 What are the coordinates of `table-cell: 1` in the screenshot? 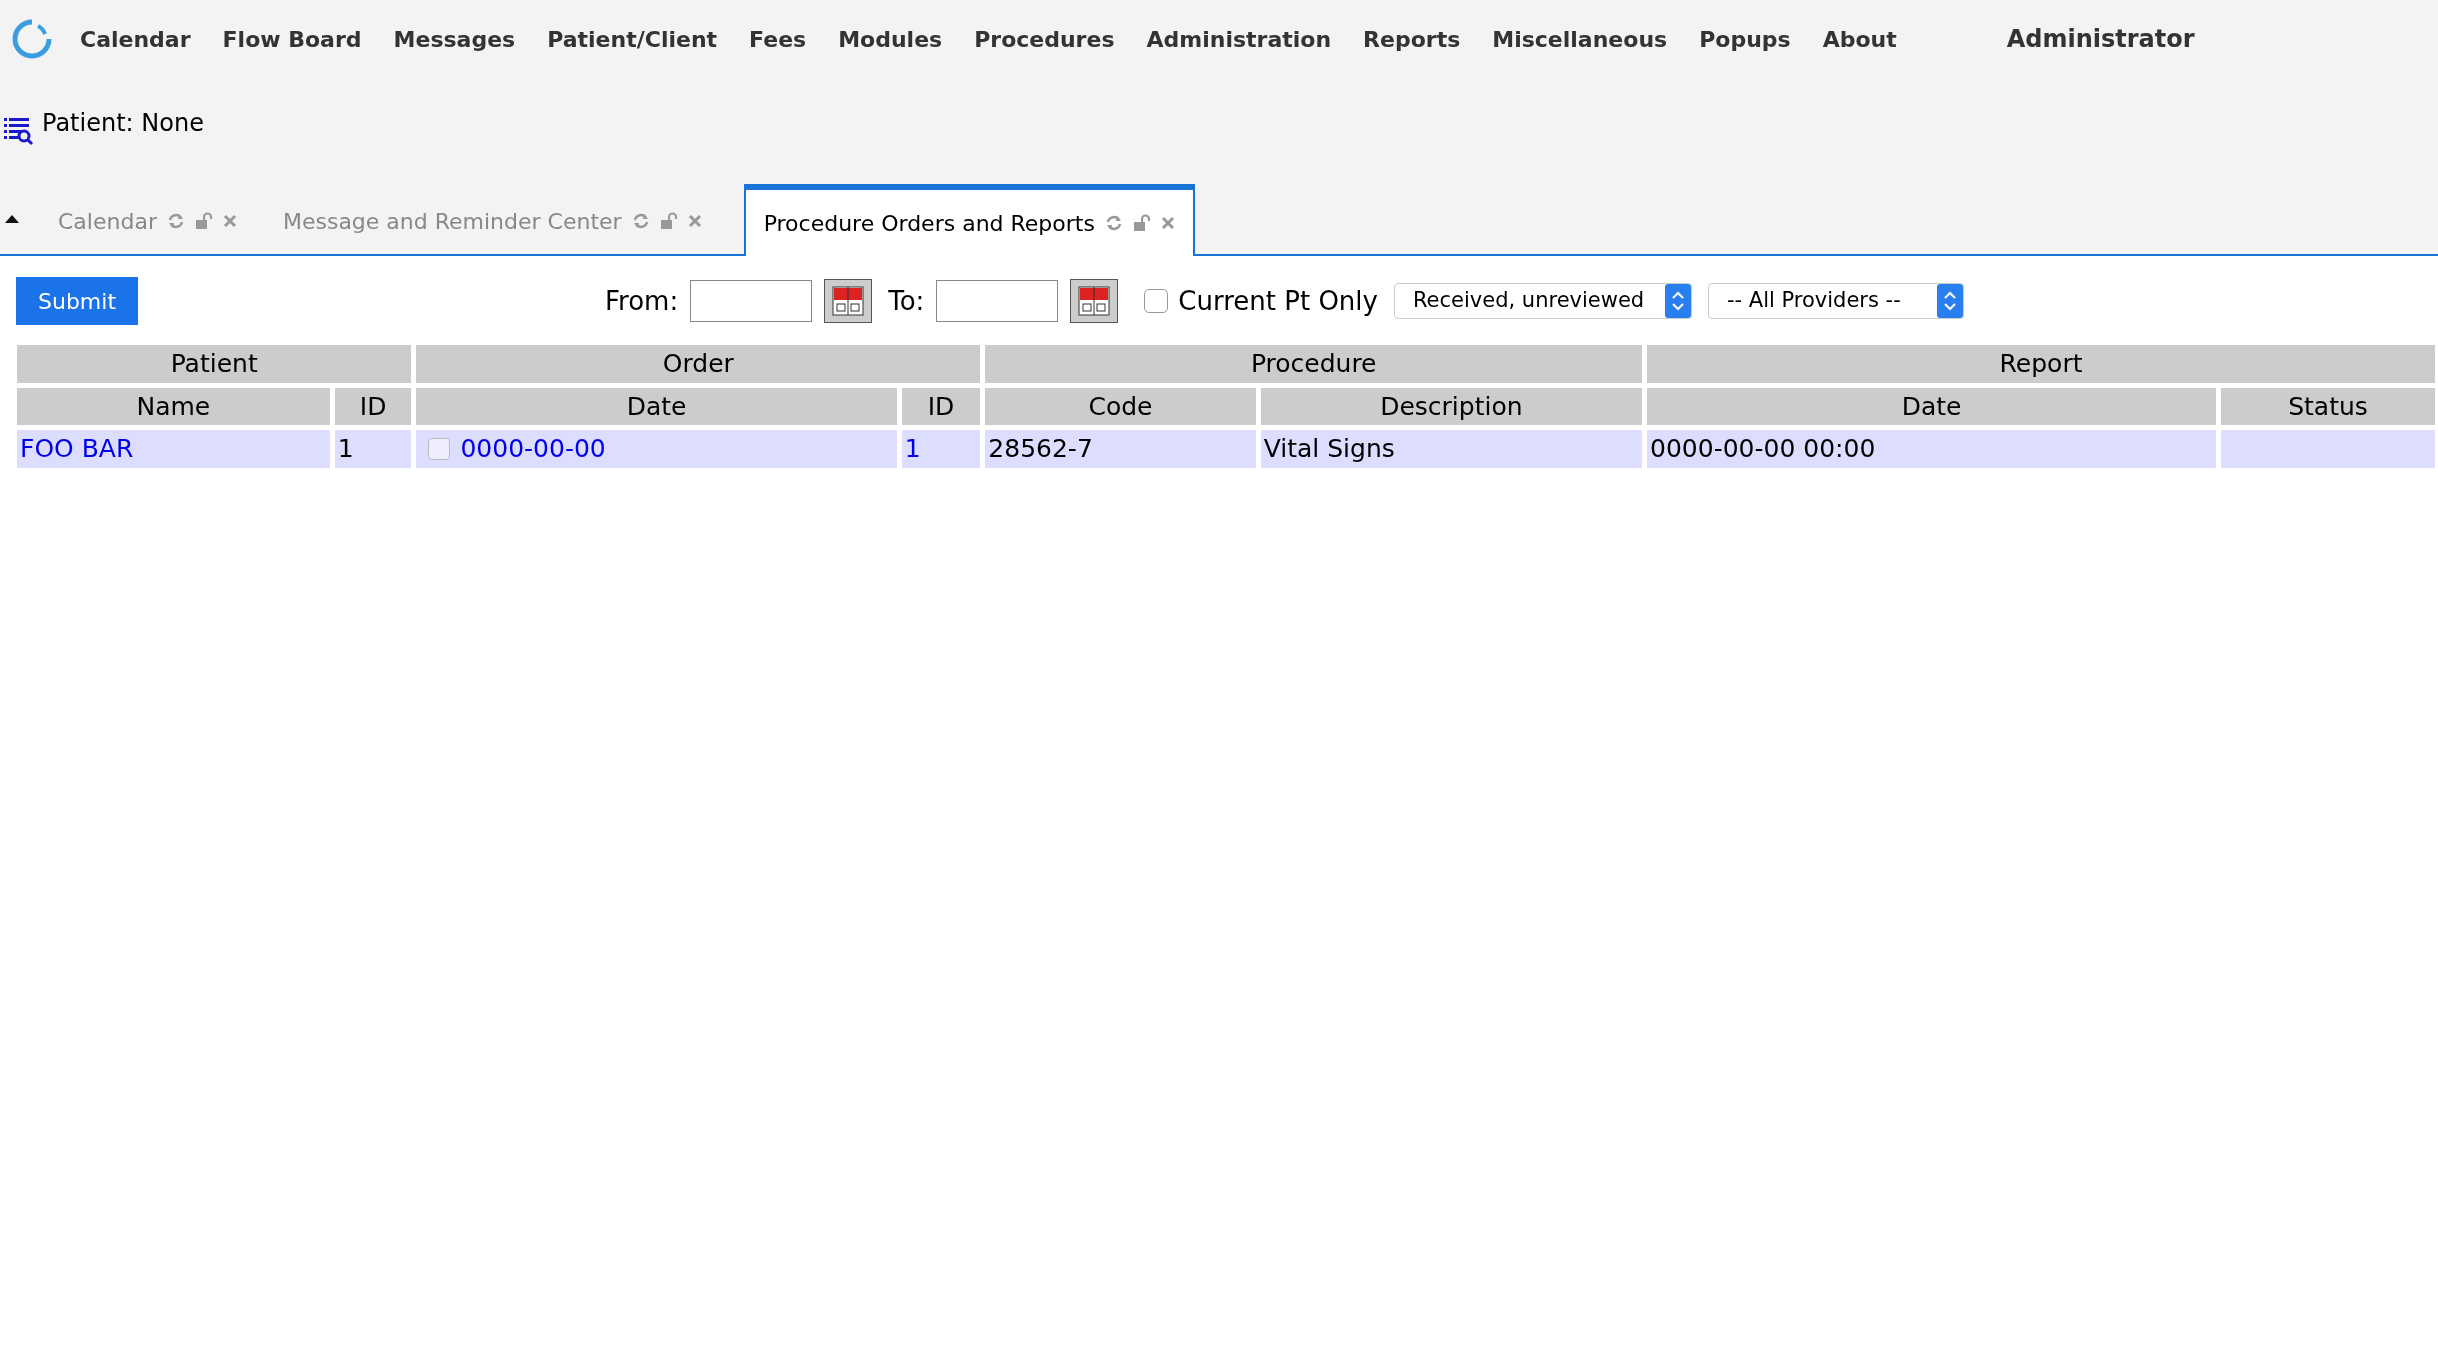 It's located at (373, 449).